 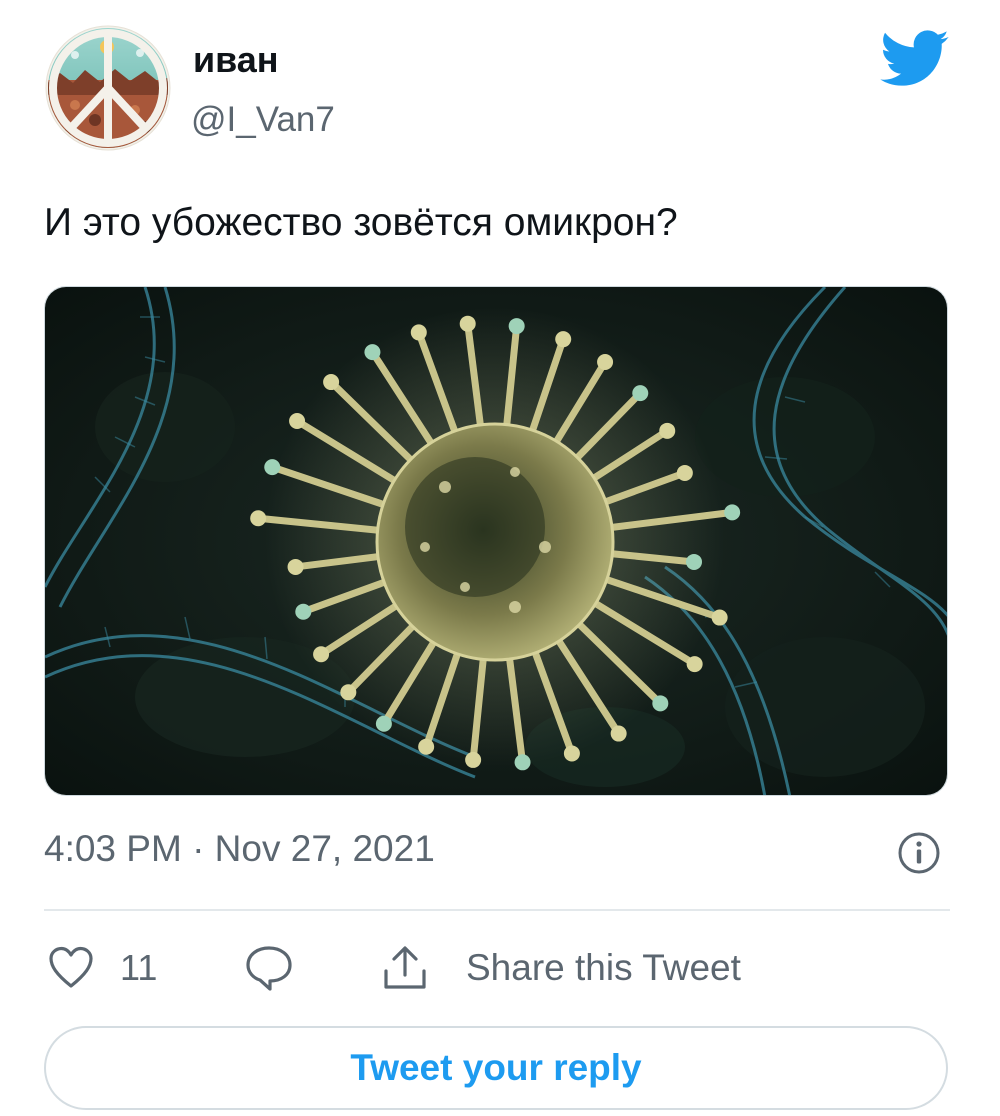 I want to click on reply-action-button, so click(x=269, y=968).